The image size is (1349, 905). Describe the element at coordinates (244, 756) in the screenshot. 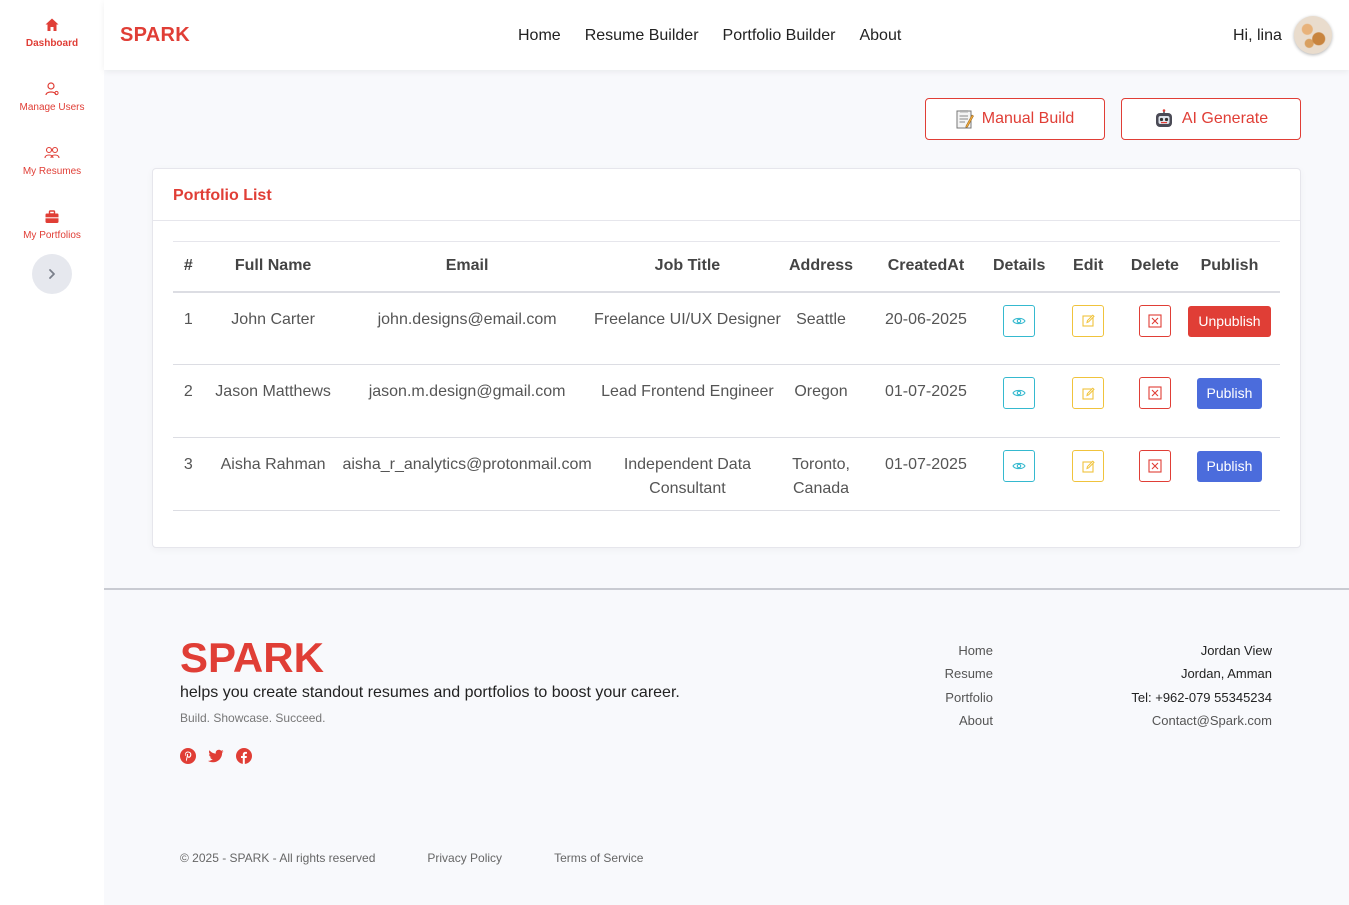

I see `facebook-icon` at that location.